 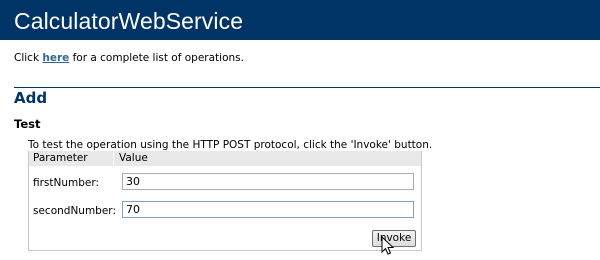 What do you see at coordinates (156, 58) in the screenshot?
I see `intro-suffix: for a complete list of operations.` at bounding box center [156, 58].